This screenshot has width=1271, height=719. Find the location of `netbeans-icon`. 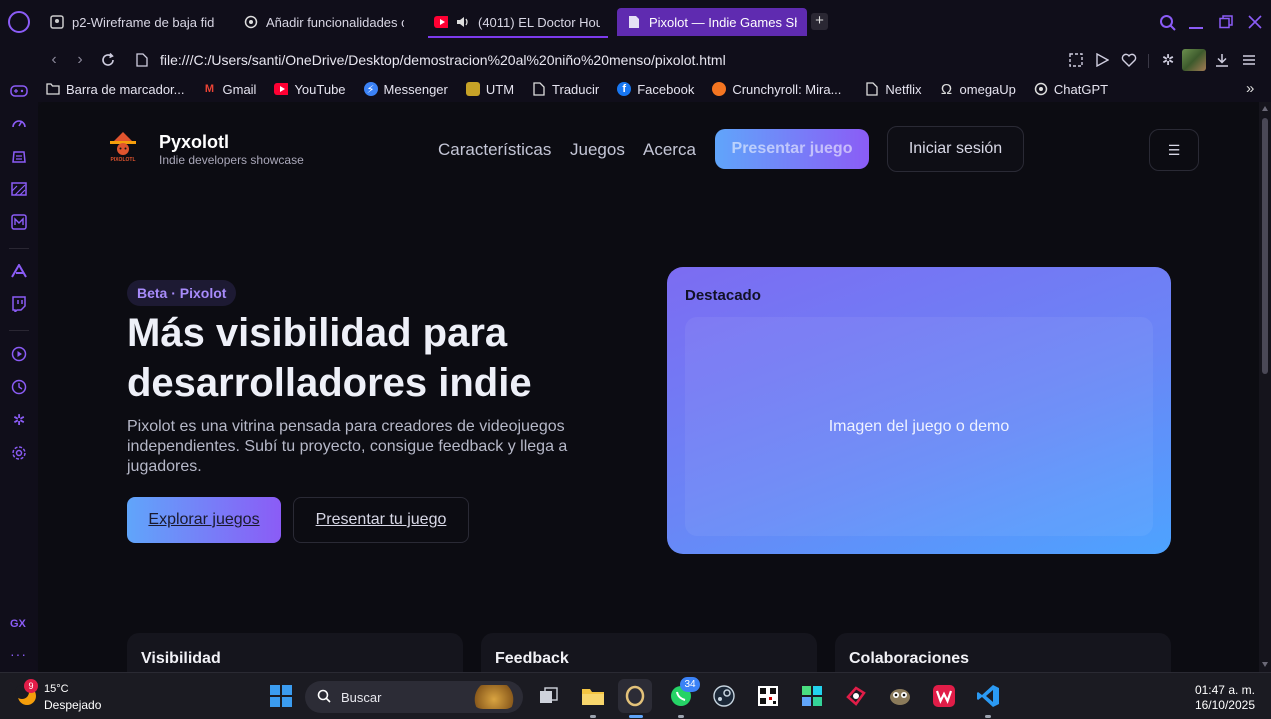

netbeans-icon is located at coordinates (856, 696).